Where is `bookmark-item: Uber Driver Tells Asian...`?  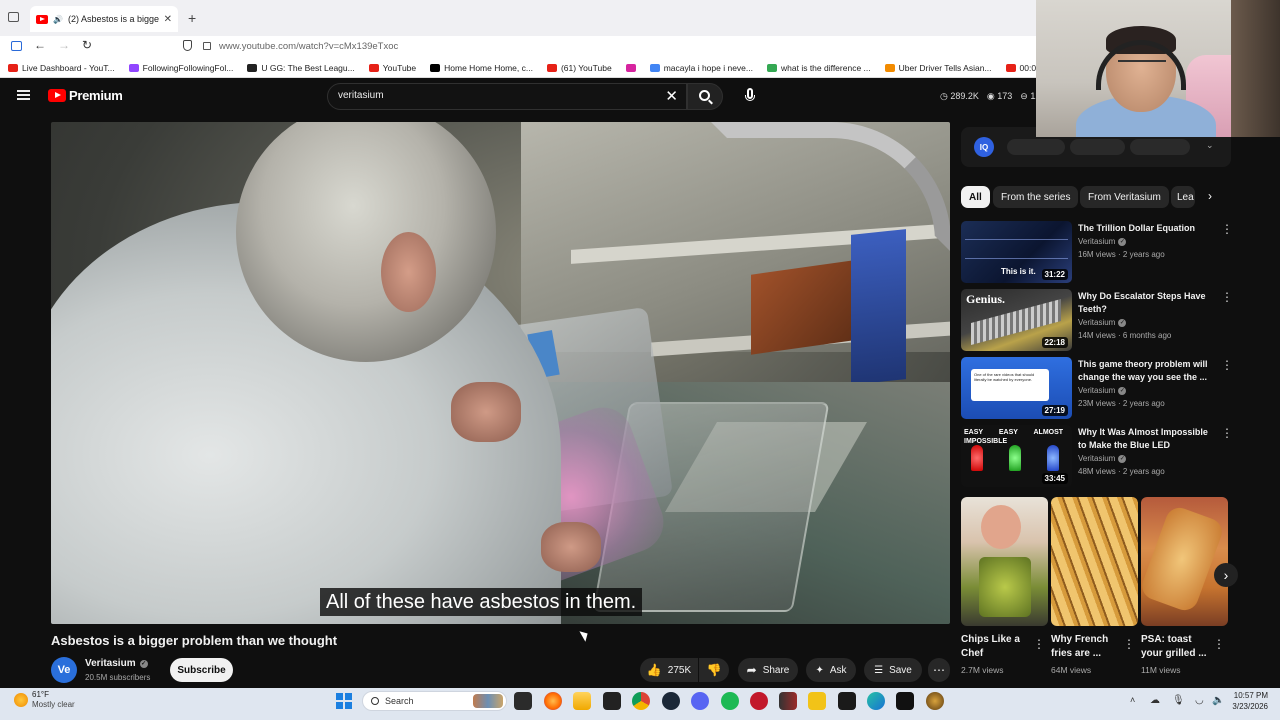 bookmark-item: Uber Driver Tells Asian... is located at coordinates (938, 68).